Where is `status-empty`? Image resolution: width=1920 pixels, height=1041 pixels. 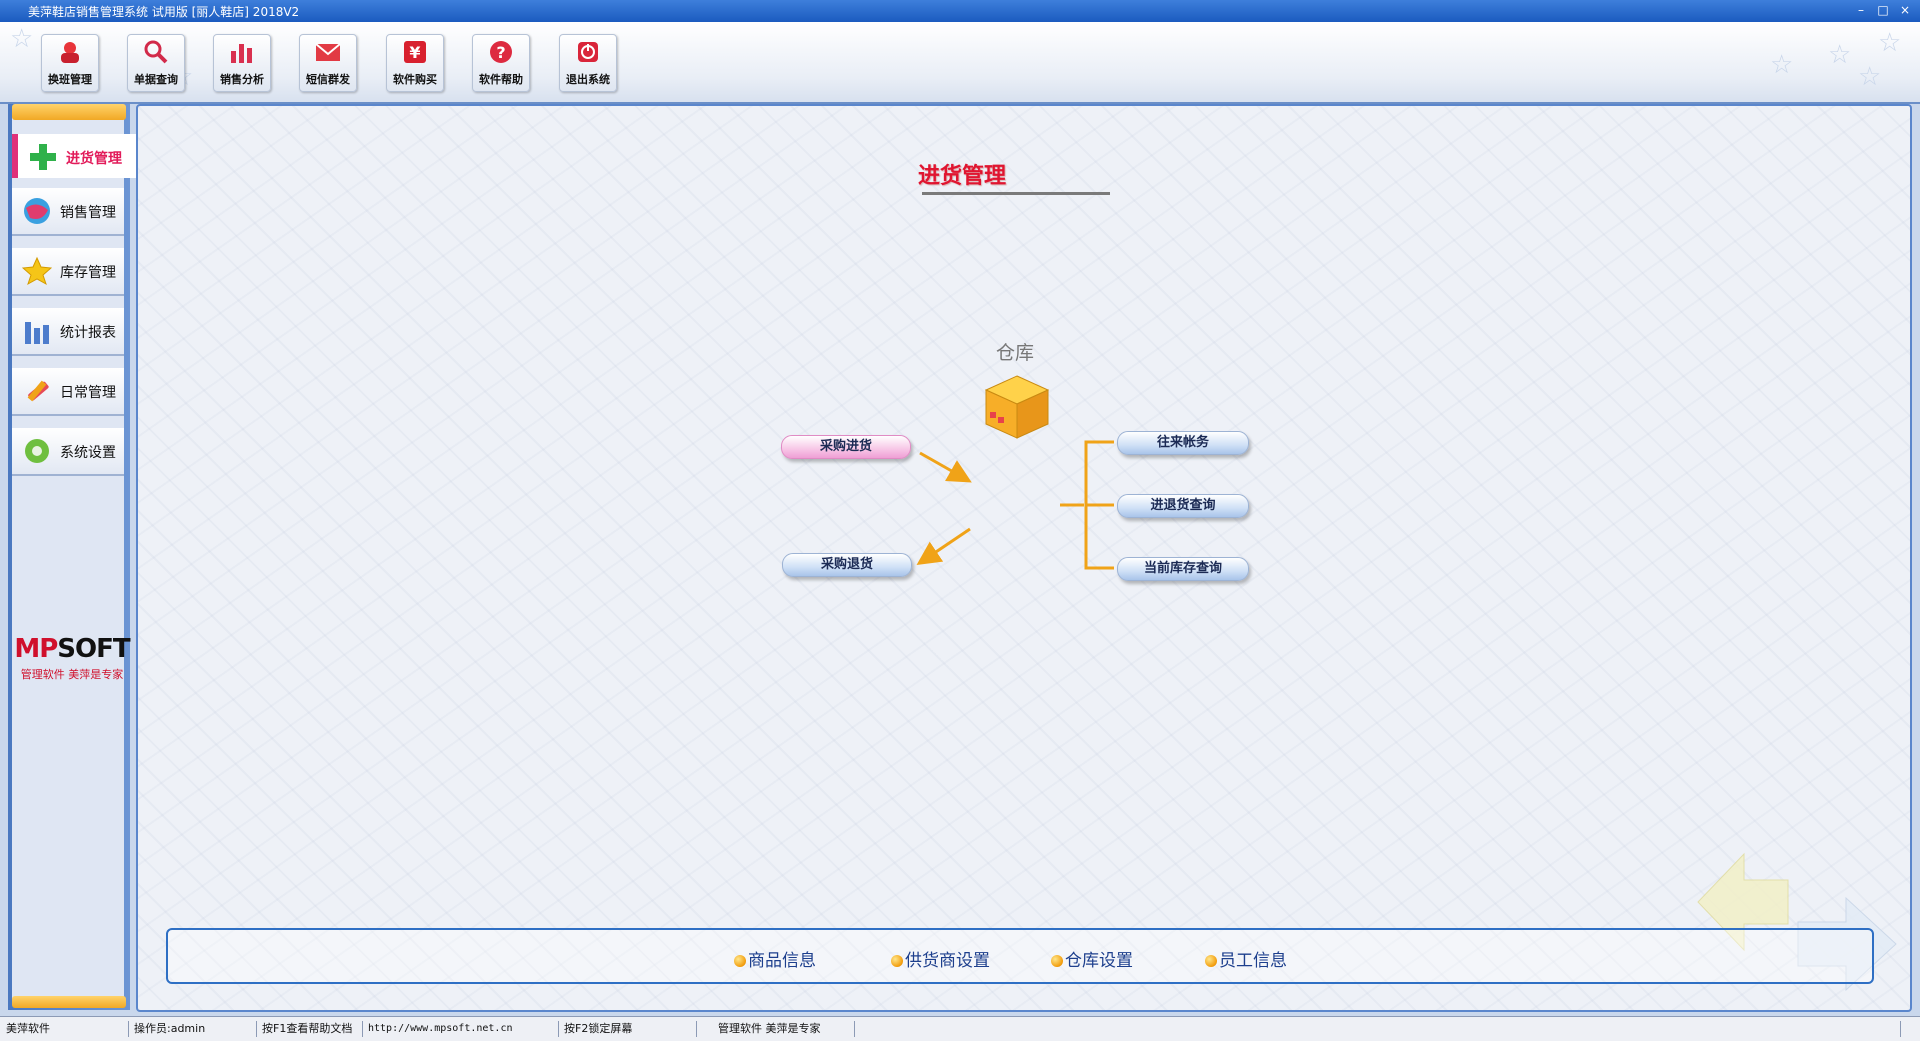
status-empty is located at coordinates (1377, 1029).